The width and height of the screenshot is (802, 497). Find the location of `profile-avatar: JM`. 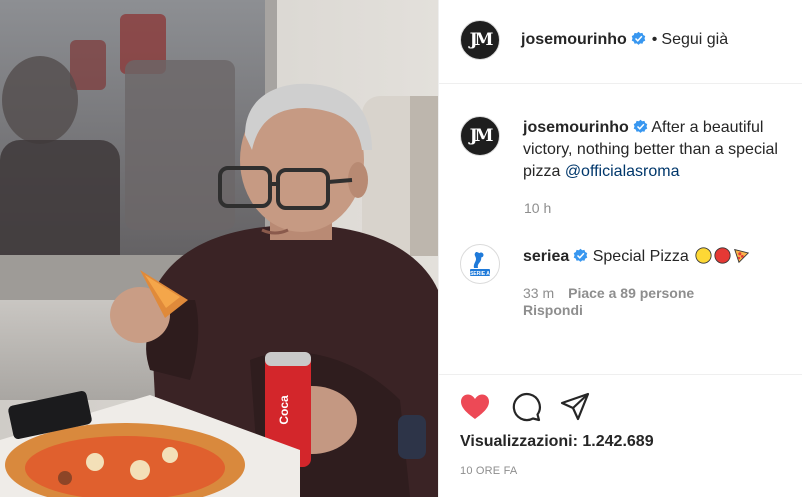

profile-avatar: JM is located at coordinates (480, 40).